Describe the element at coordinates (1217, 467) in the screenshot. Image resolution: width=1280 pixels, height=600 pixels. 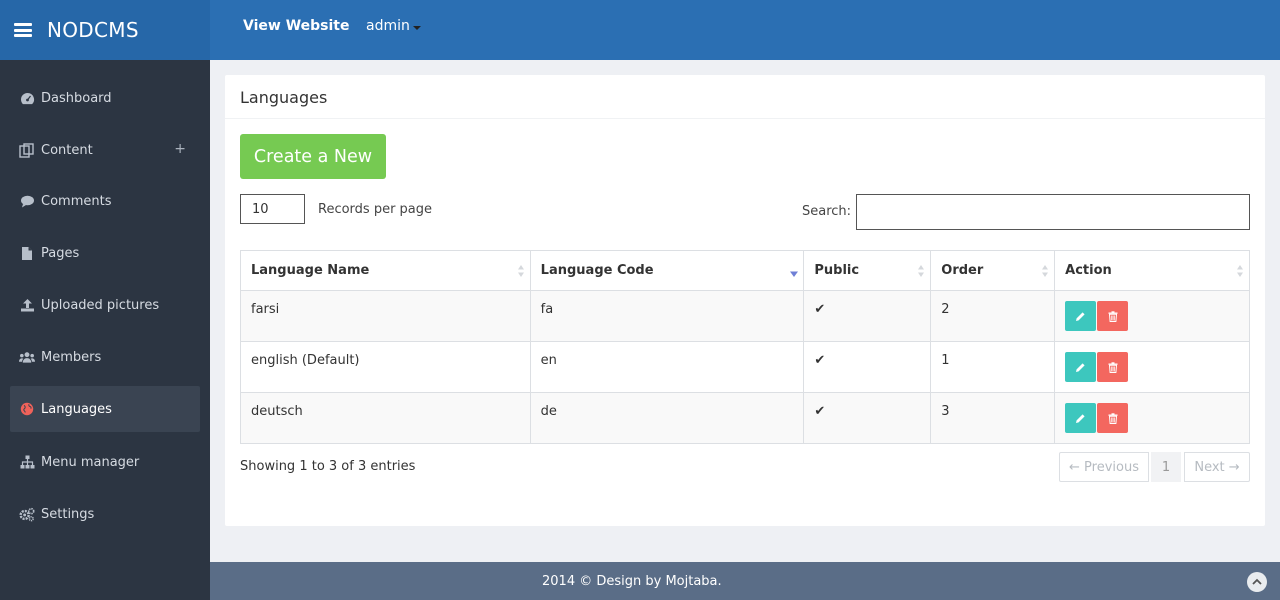
I see `next-page-button: Next →` at that location.